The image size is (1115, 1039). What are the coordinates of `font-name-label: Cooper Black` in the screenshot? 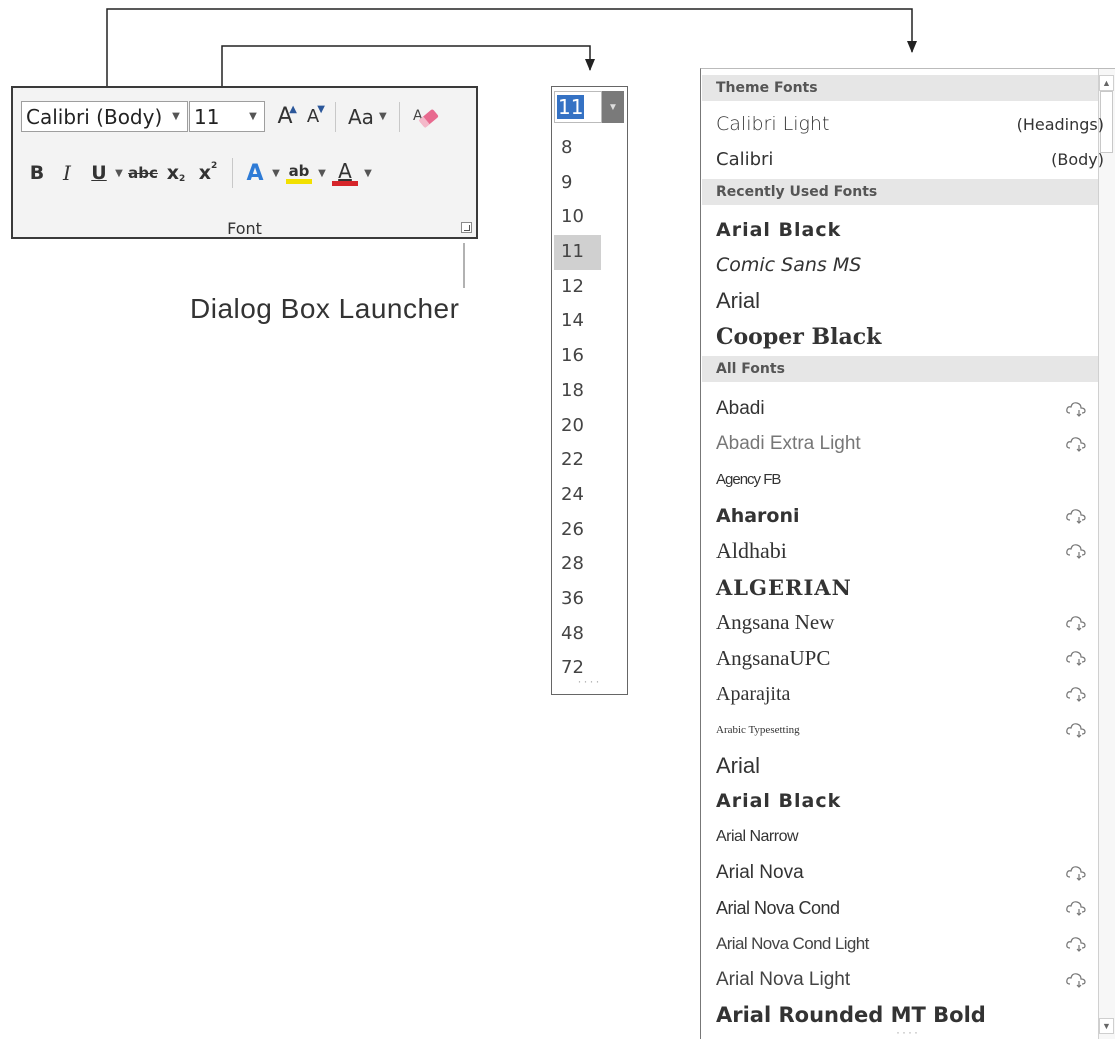 It's located at (799, 336).